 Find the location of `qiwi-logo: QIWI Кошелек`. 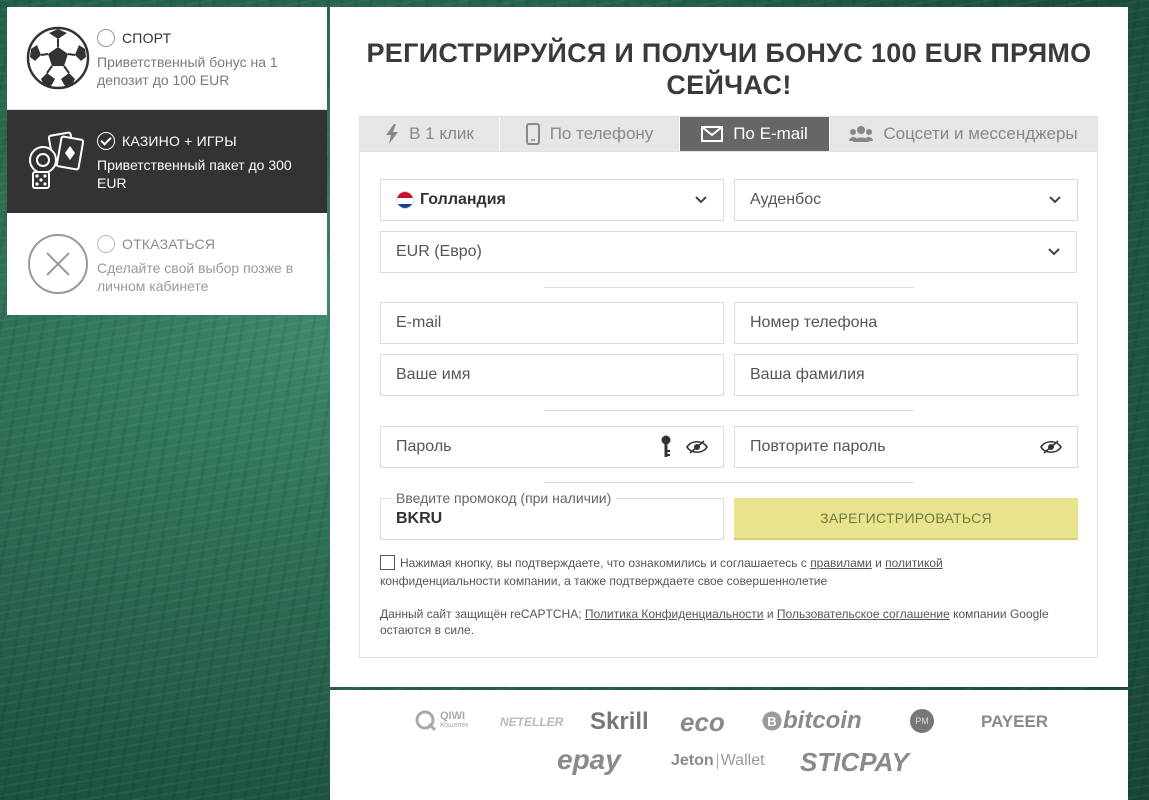

qiwi-logo: QIWI Кошелек is located at coordinates (441, 721).